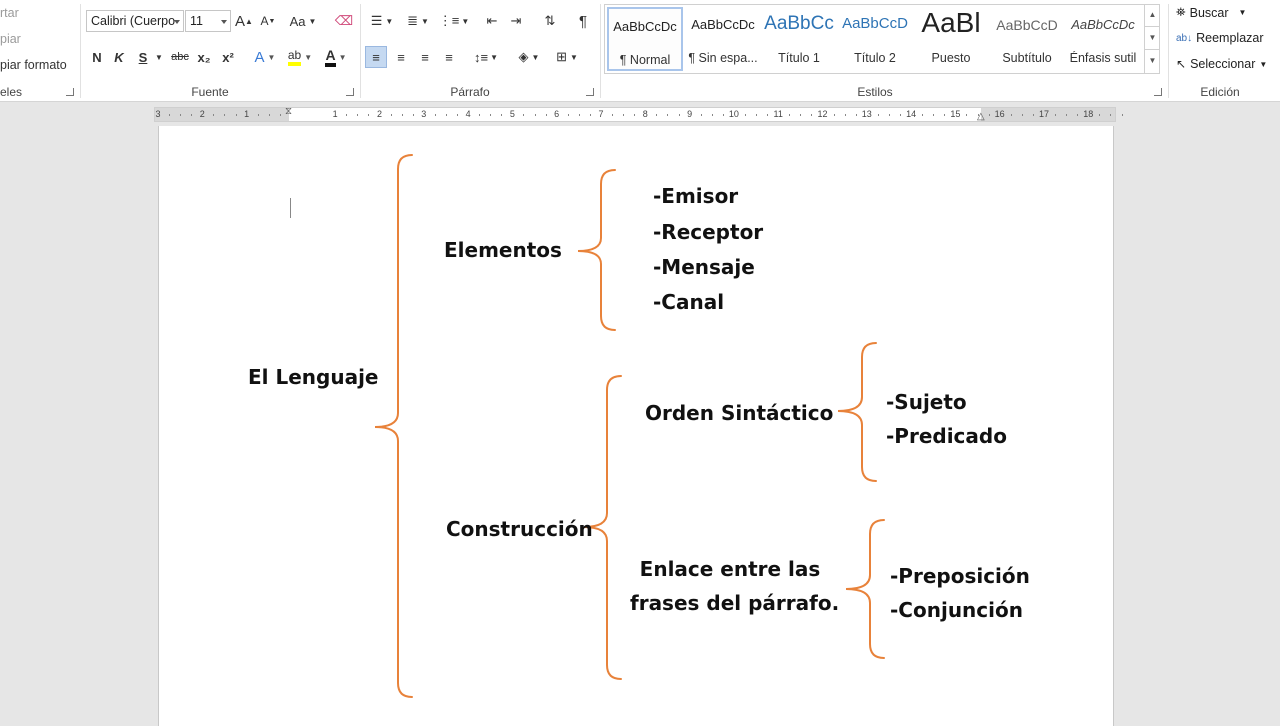 This screenshot has width=1280, height=726. Describe the element at coordinates (512, 114) in the screenshot. I see `ruler-number: 5` at that location.